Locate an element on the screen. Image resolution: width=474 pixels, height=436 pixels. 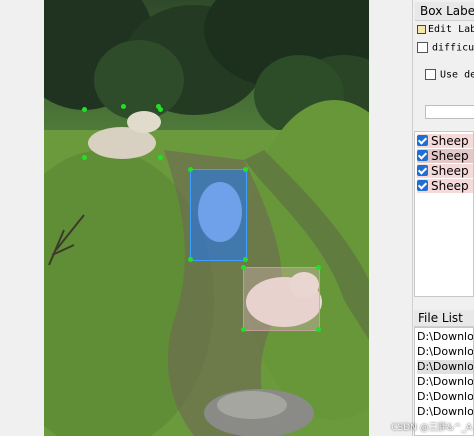
file-list-title: File List is located at coordinates (444, 318).